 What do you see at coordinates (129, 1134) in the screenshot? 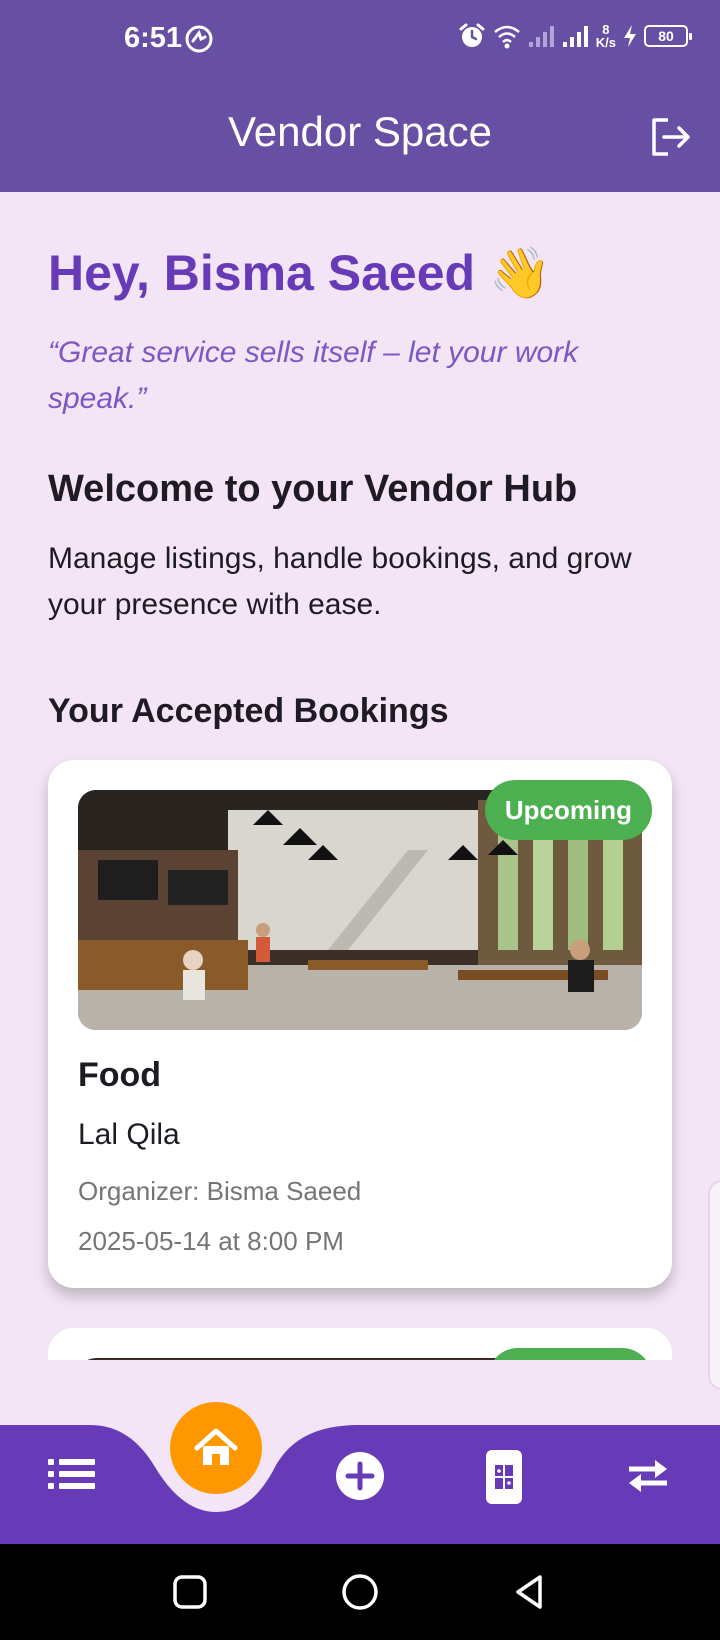
I see `booking-venue: Lal Qila` at bounding box center [129, 1134].